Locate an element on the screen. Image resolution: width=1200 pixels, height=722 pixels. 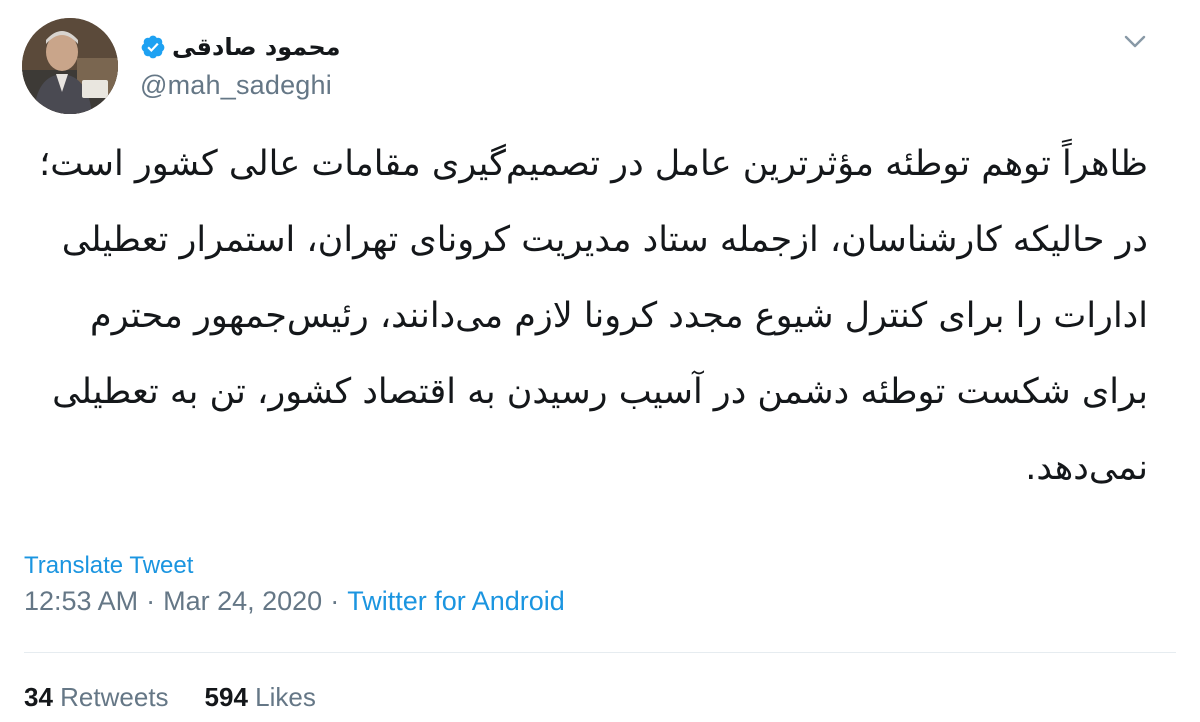
likes-count: 594 is located at coordinates (226, 697).